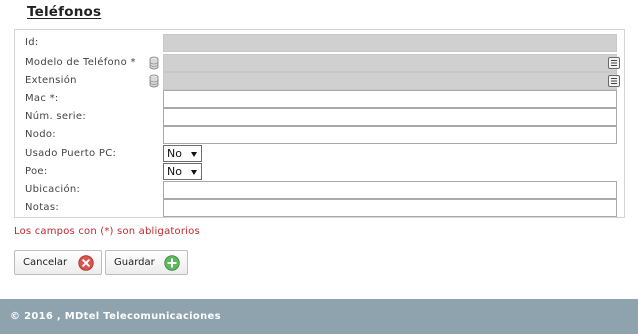 Image resolution: width=638 pixels, height=334 pixels. I want to click on node-label: Nodo:, so click(40, 134).